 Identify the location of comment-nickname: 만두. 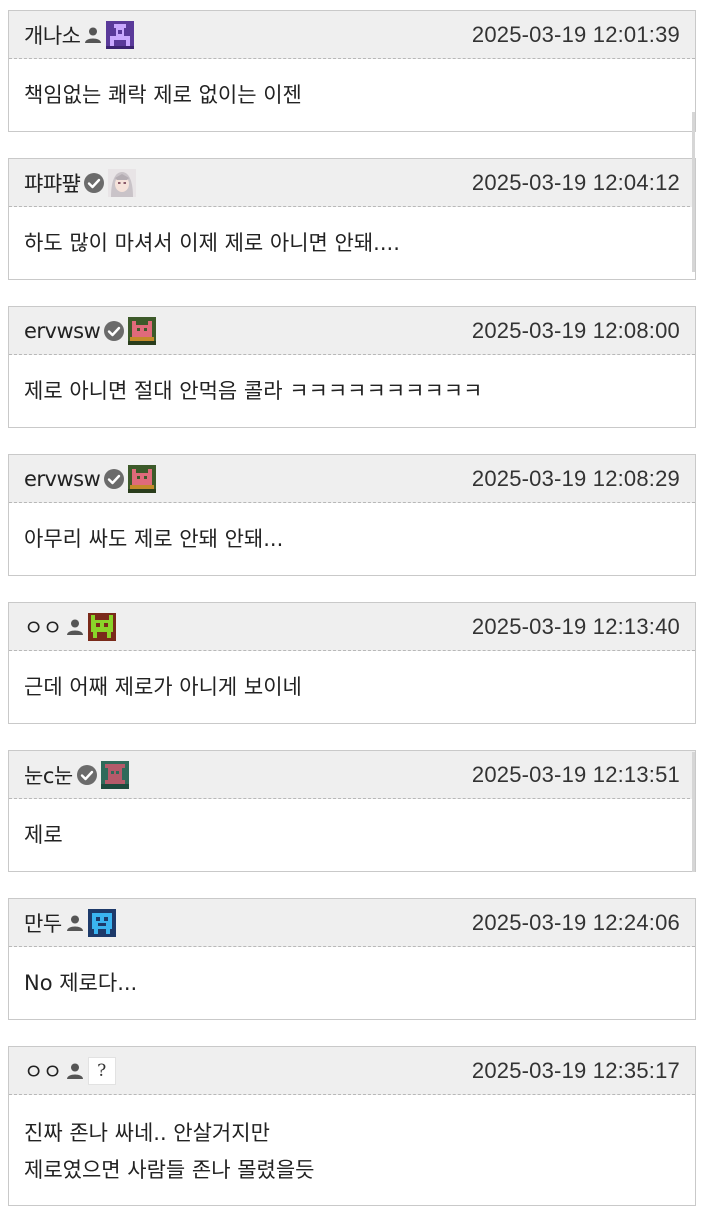
(43, 923).